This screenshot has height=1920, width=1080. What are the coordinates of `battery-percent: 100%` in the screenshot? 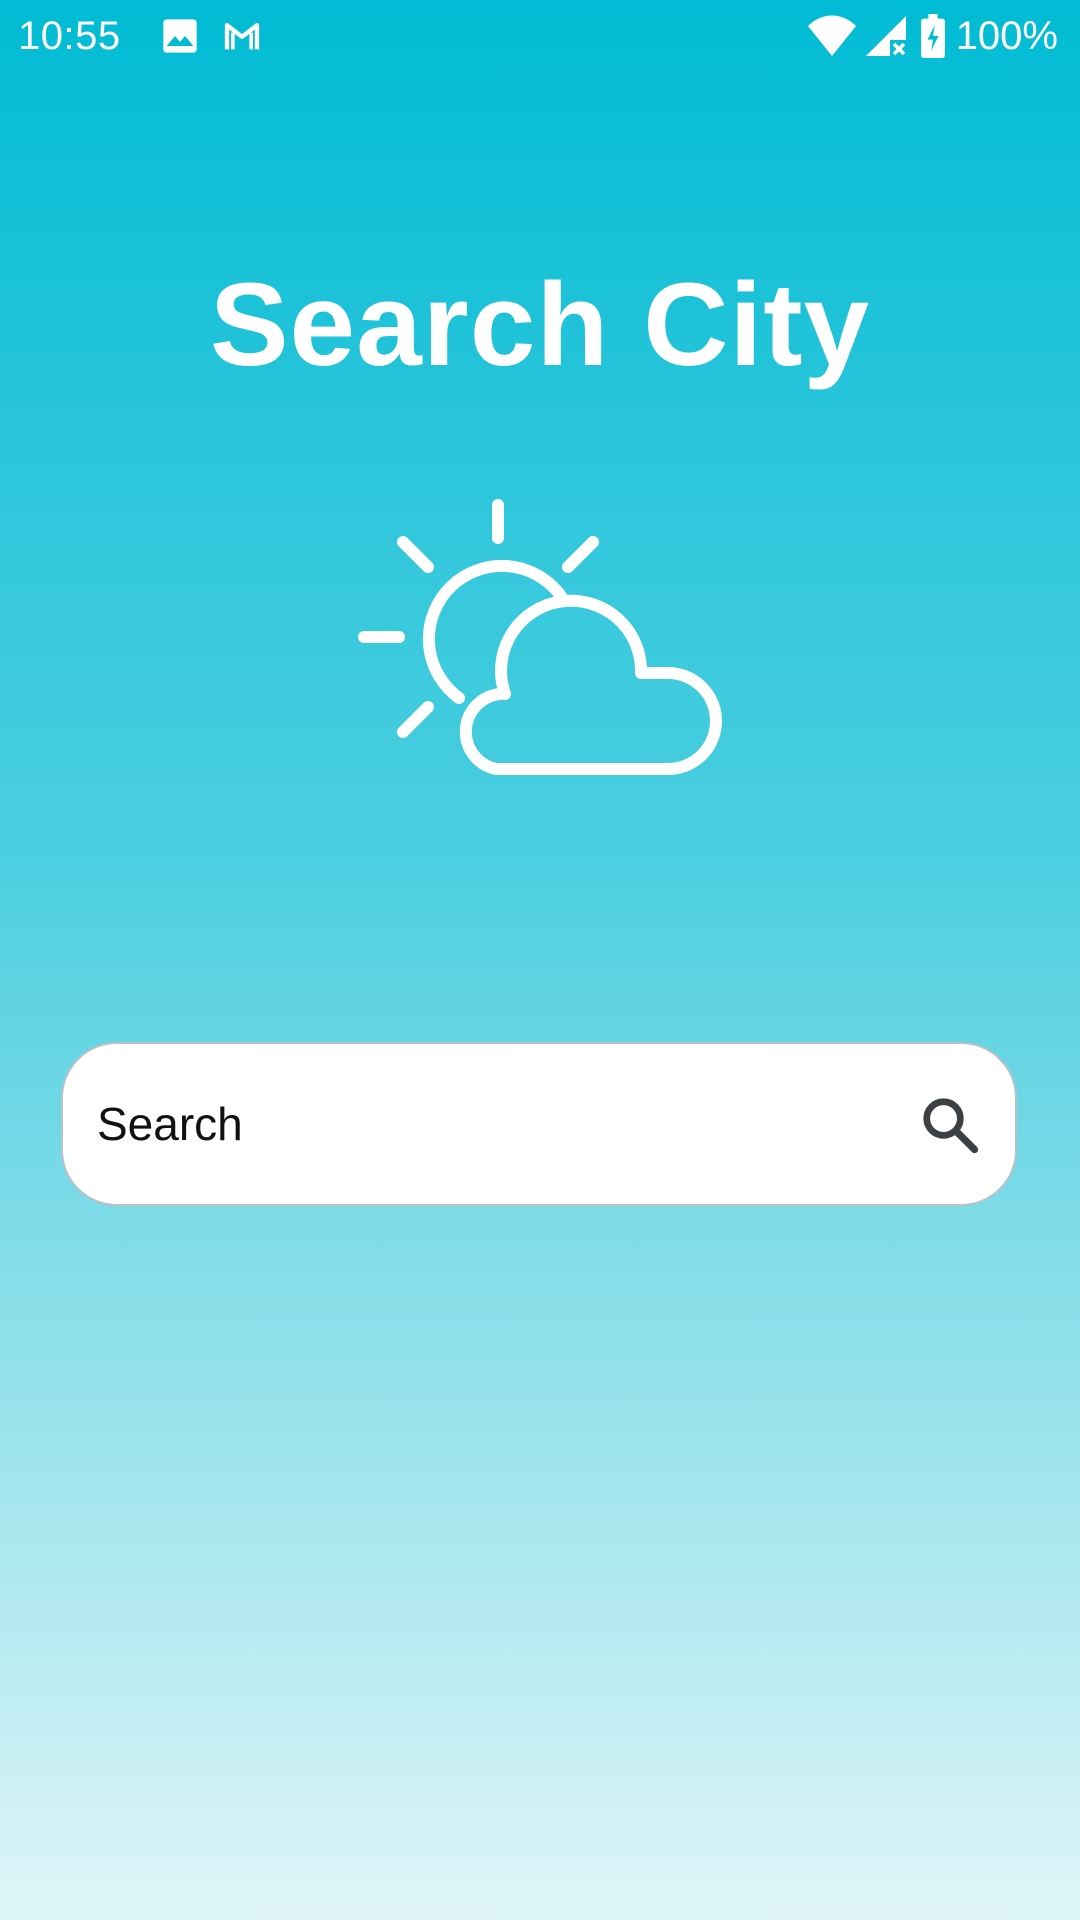 It's located at (1006, 36).